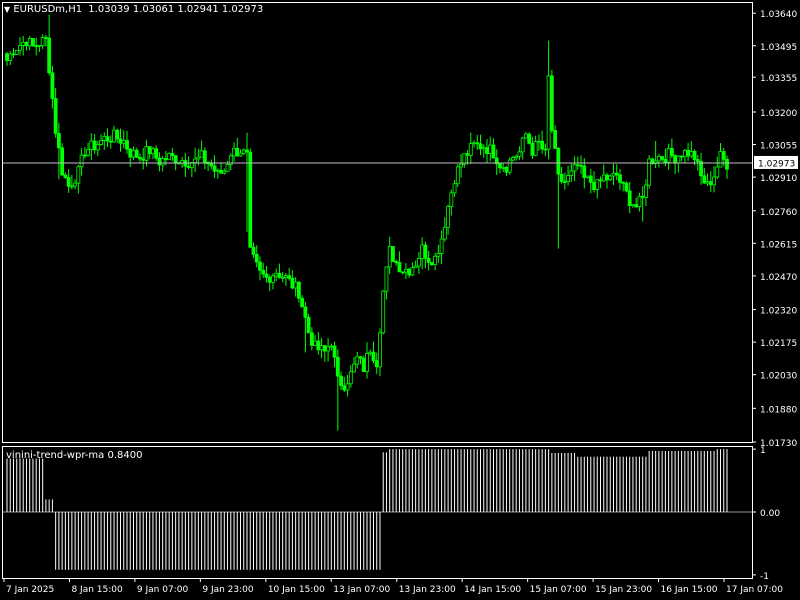 The image size is (800, 600). I want to click on time-tick-label: 7 Jan 2025, so click(30, 590).